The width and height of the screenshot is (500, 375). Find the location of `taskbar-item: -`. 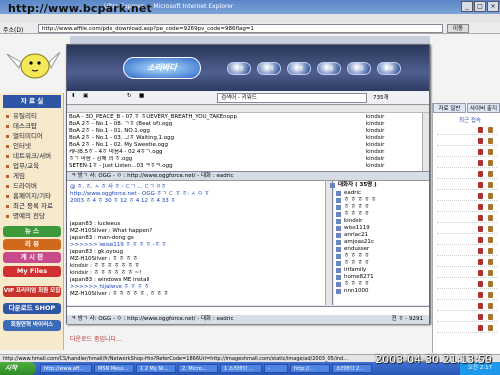

taskbar-item: - is located at coordinates (276, 368).